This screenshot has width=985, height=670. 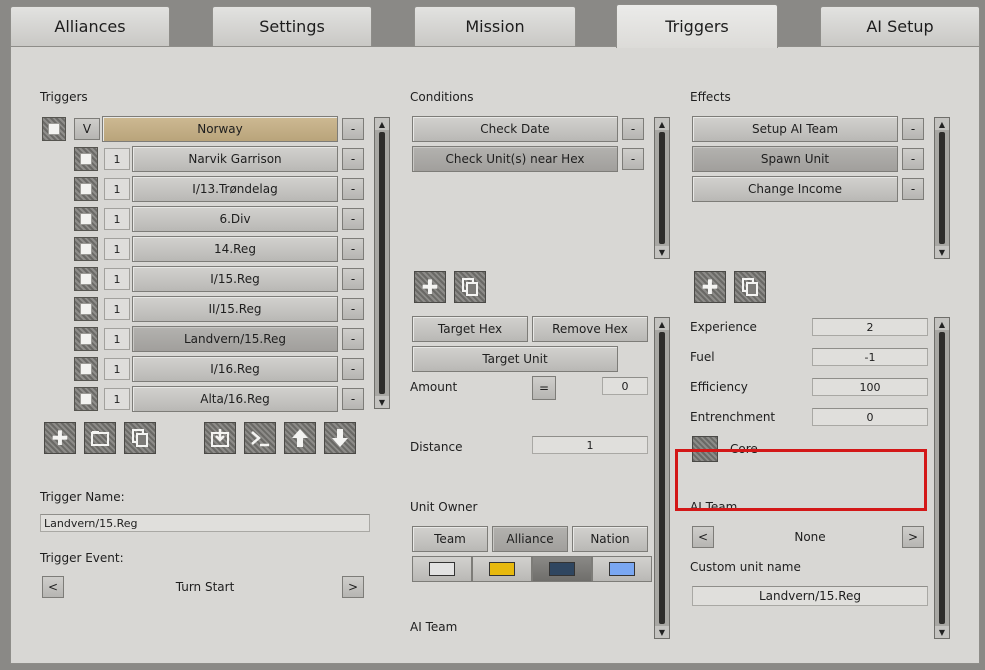 What do you see at coordinates (633, 159) in the screenshot?
I see `condition-check-units-remove-button: -` at bounding box center [633, 159].